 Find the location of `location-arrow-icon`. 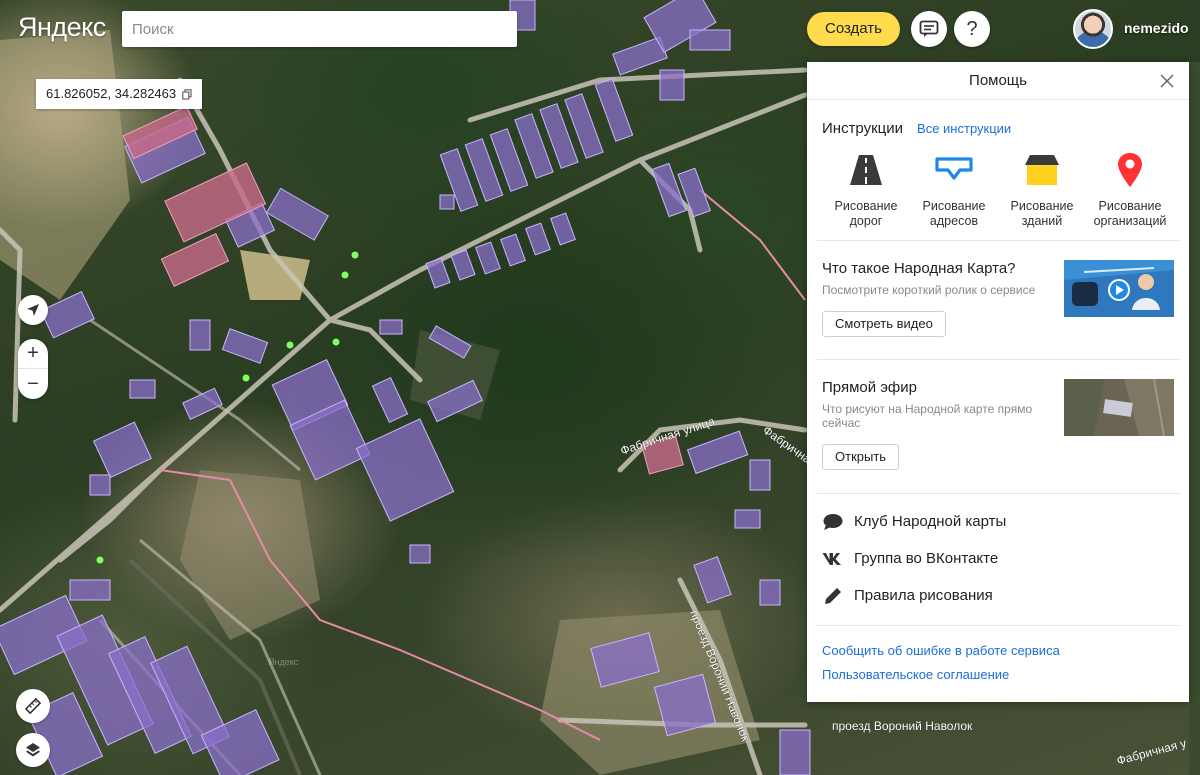

location-arrow-icon is located at coordinates (33, 310).